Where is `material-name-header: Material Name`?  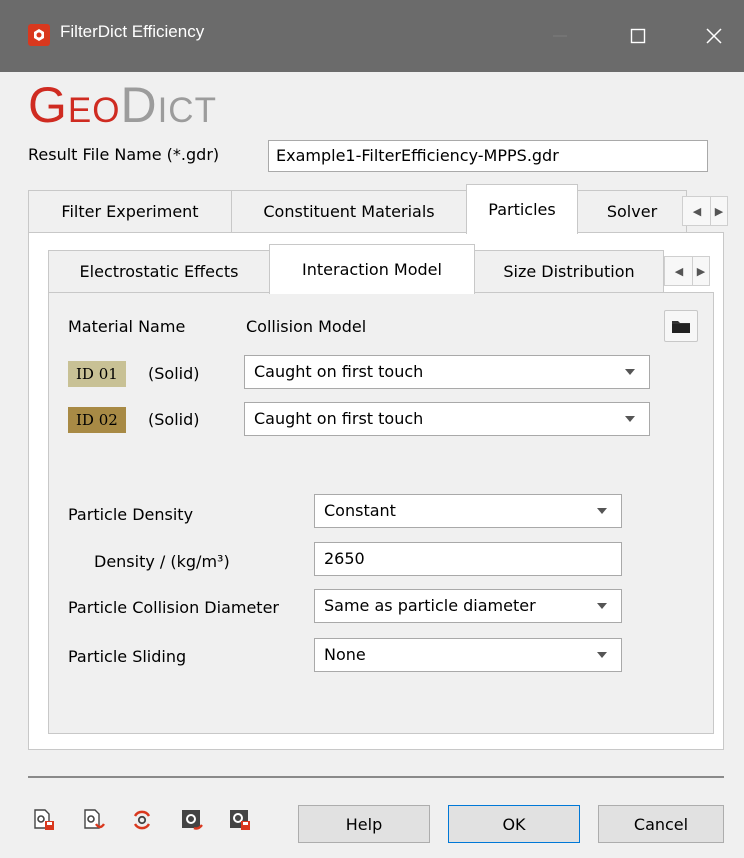
material-name-header: Material Name is located at coordinates (127, 326).